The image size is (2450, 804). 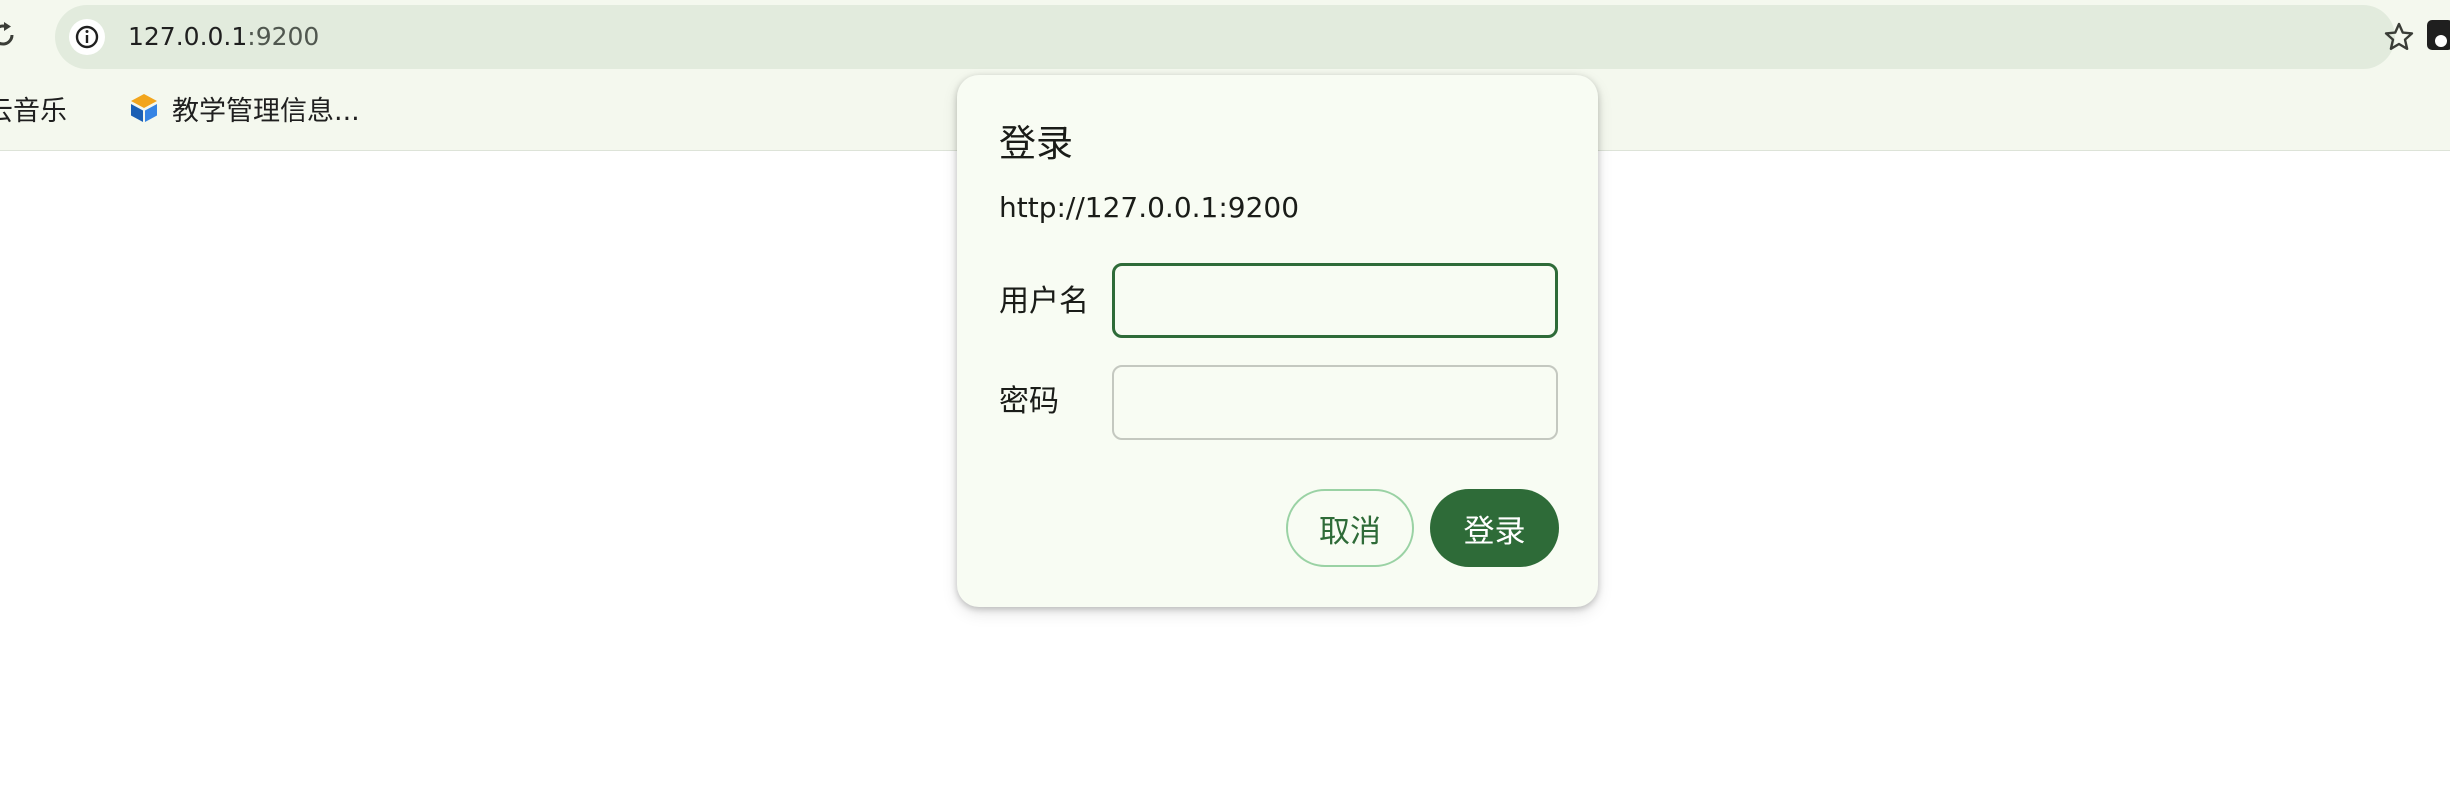 I want to click on url-text: 127.0.0.1:9200, so click(x=223, y=37).